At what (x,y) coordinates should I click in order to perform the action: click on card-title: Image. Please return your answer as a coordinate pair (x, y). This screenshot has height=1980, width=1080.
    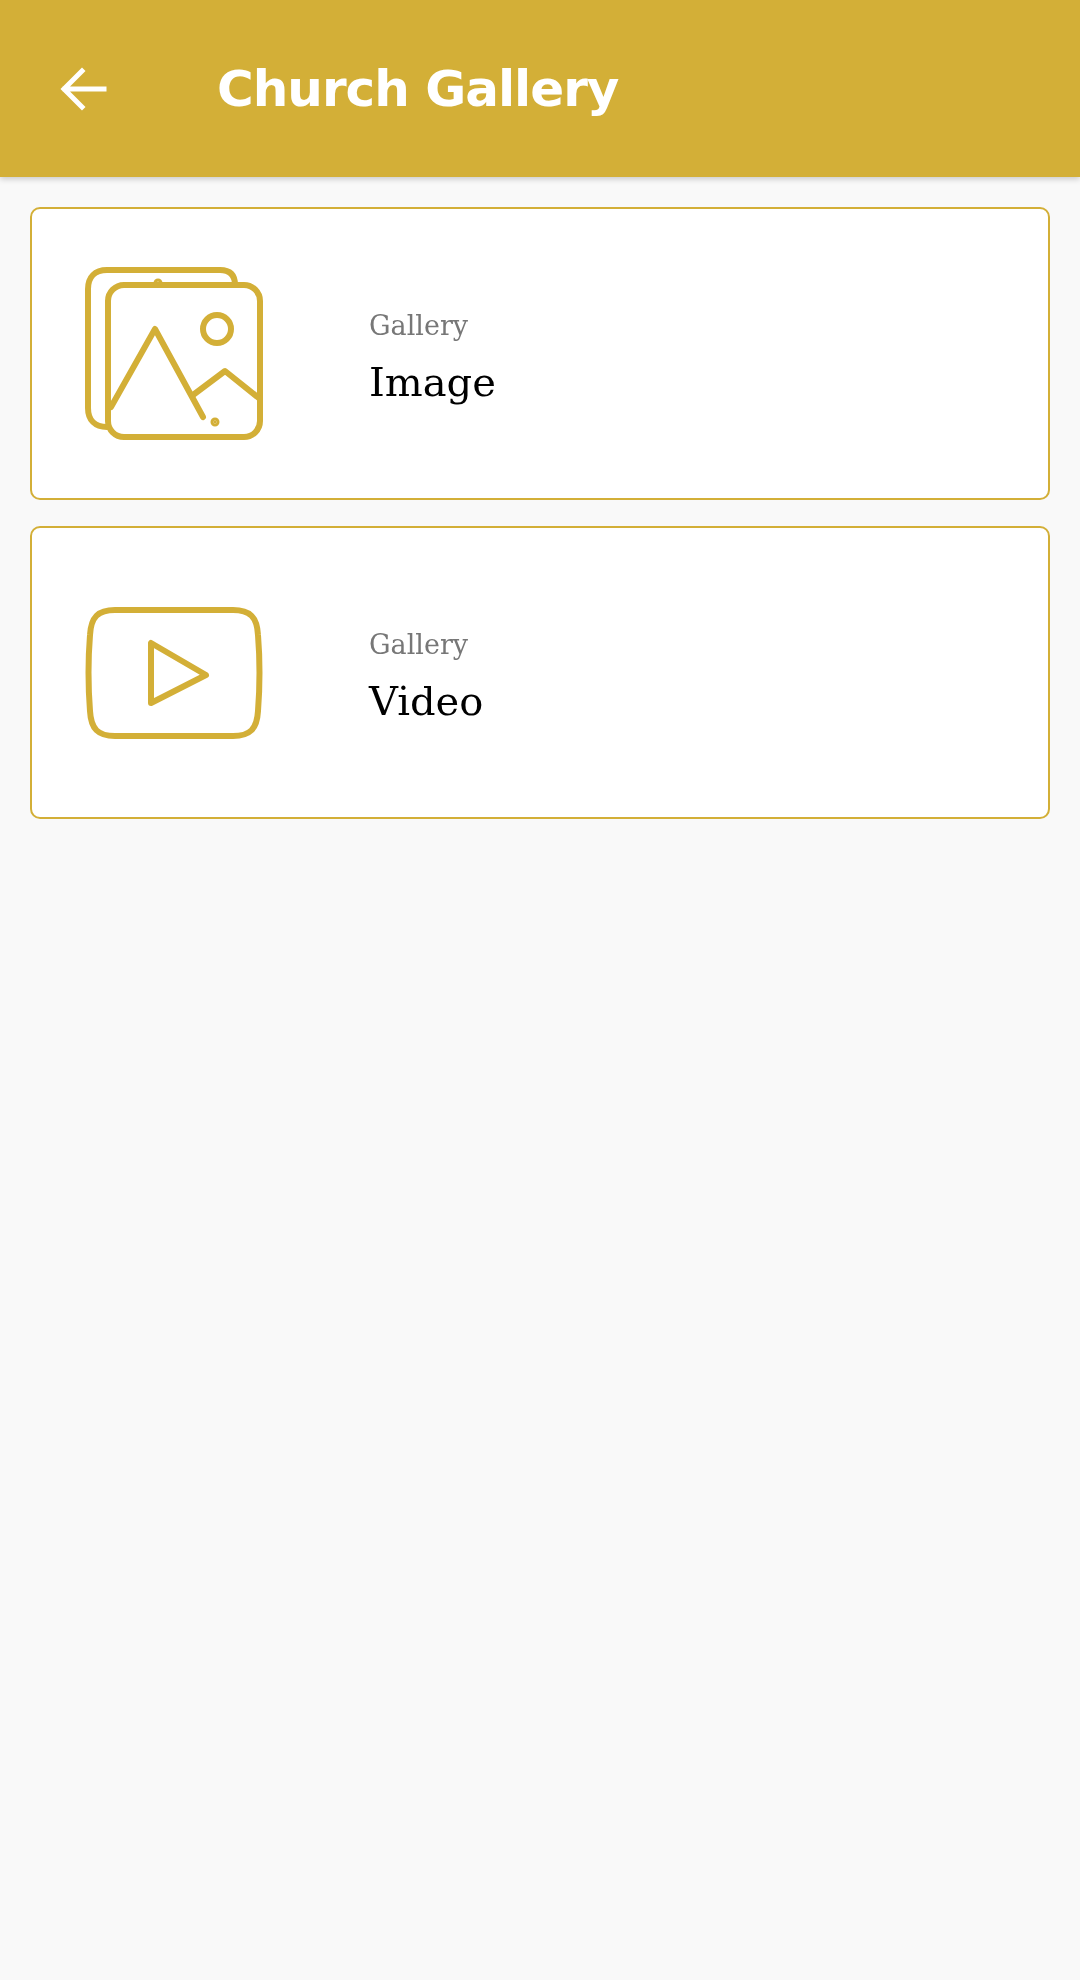
    Looking at the image, I should click on (432, 382).